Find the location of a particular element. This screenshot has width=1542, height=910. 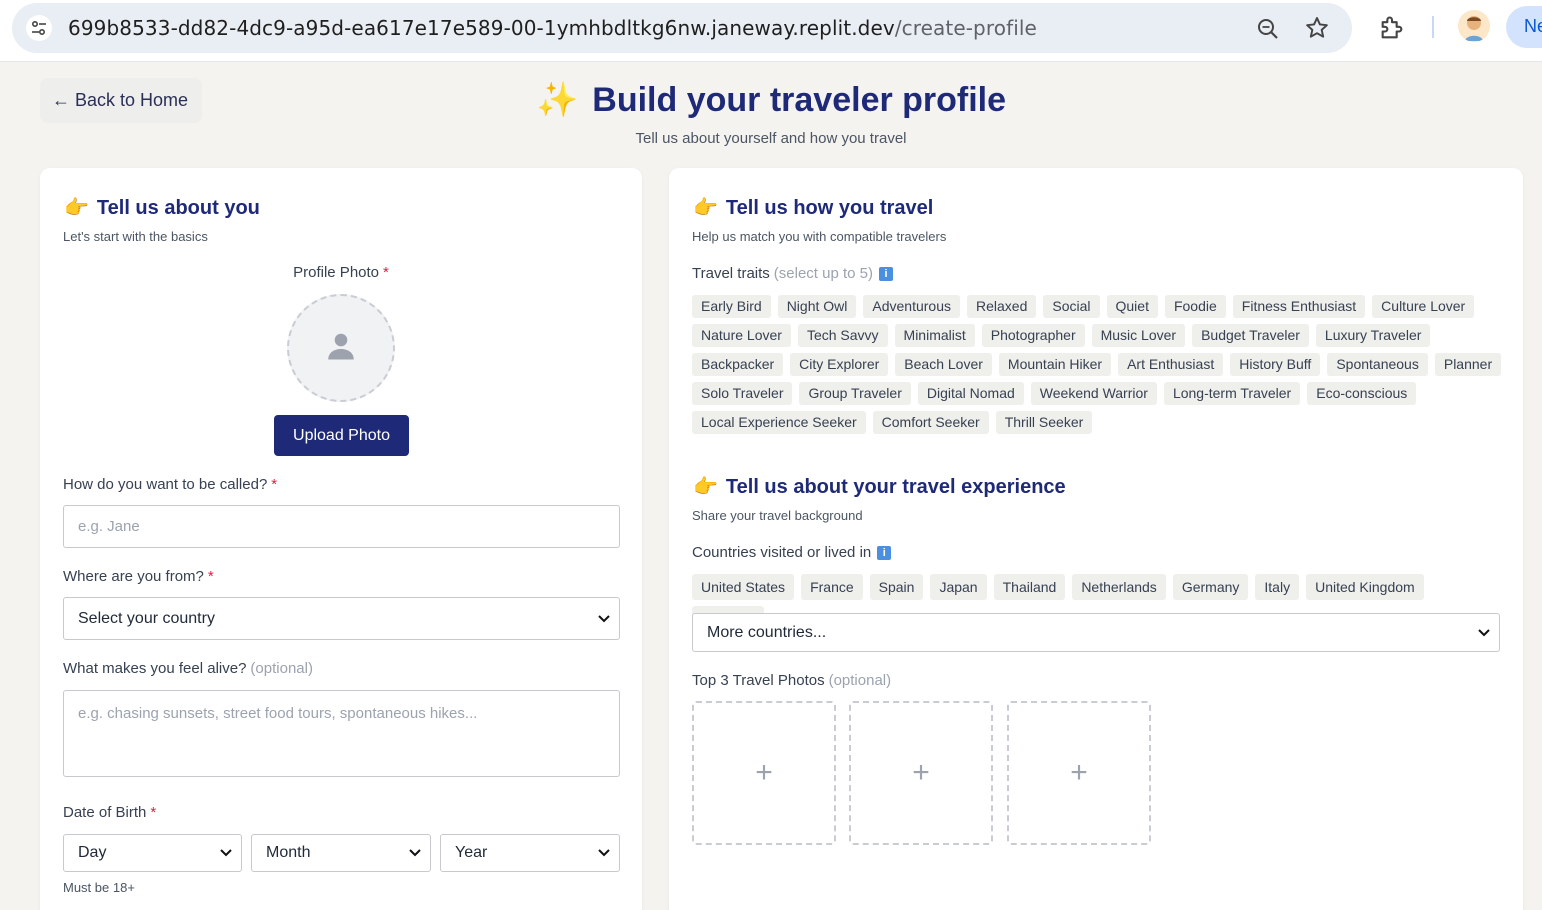

trait-chip: Adventurous is located at coordinates (911, 306).